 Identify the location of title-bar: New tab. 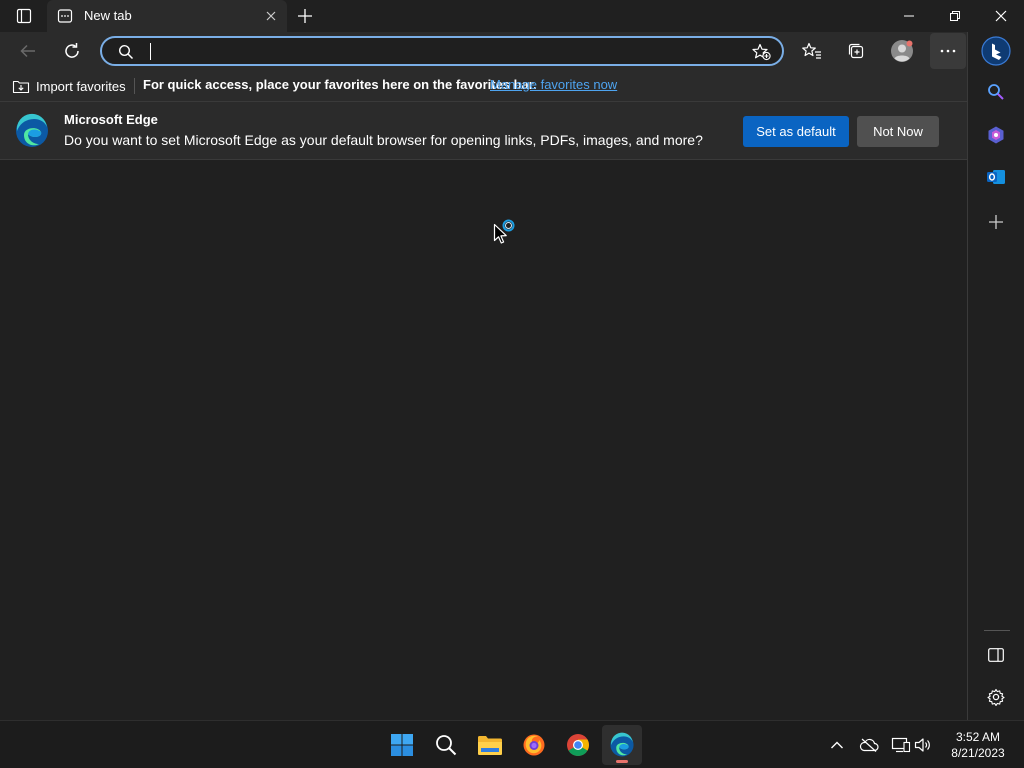
(512, 16).